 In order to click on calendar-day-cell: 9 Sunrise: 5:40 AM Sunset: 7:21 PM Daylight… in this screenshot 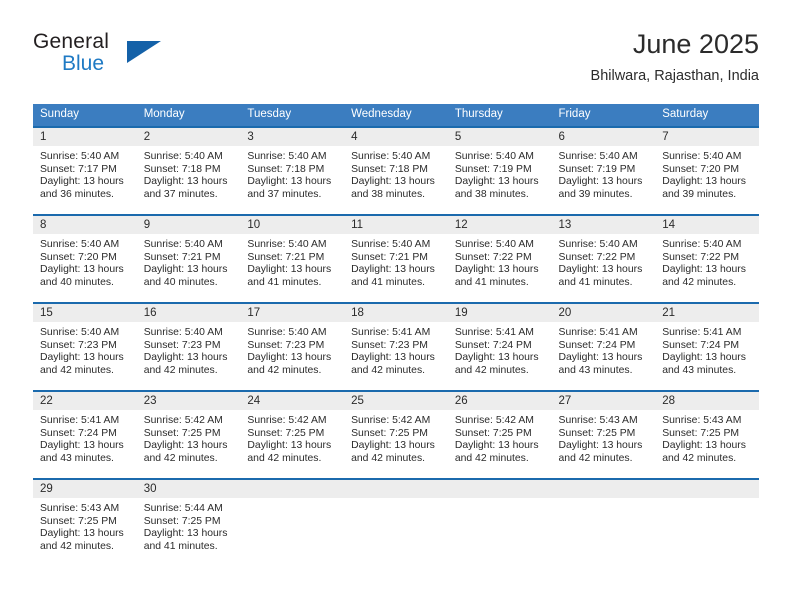, I will do `click(188, 258)`.